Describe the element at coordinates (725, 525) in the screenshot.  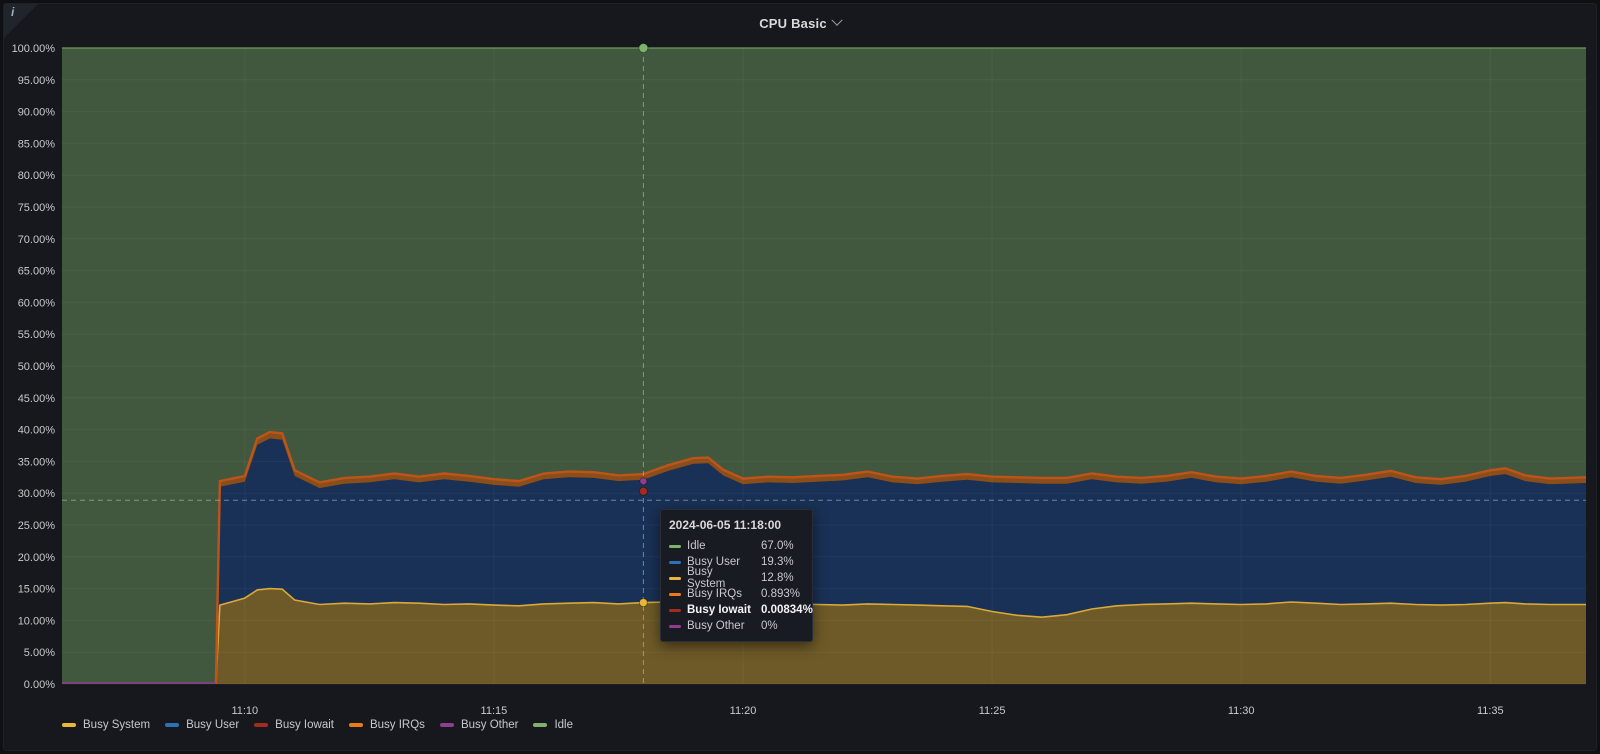
I see `tooltip-timestamp: 2024-06-05 11:18:00` at that location.